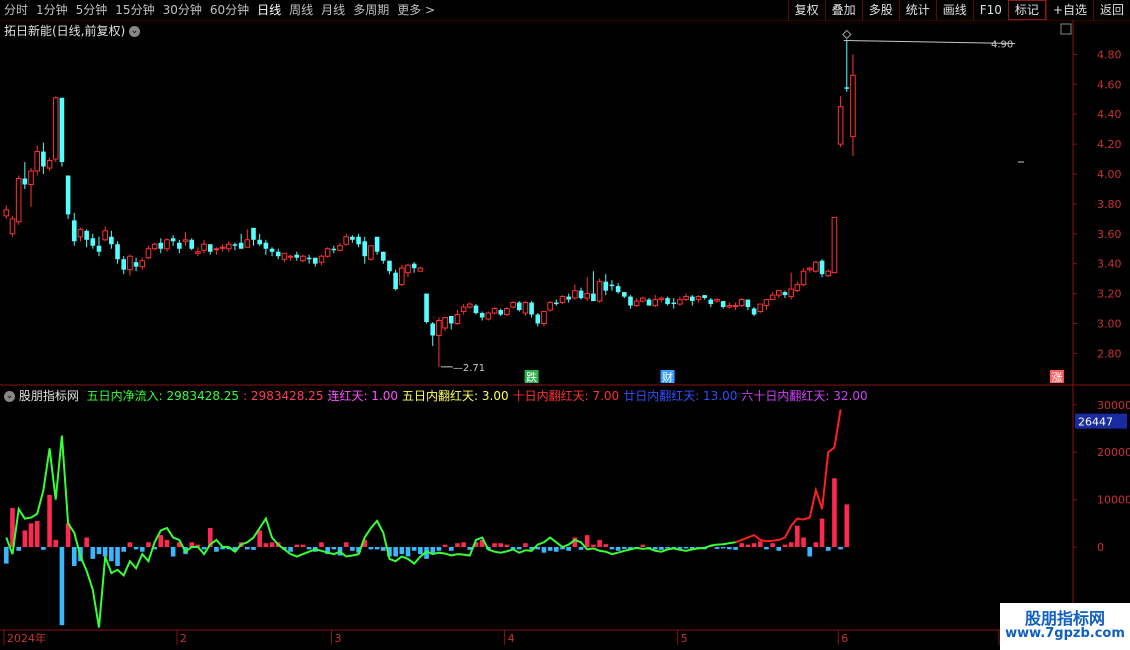 The width and height of the screenshot is (1130, 650). I want to click on date-label: 2024年, so click(26, 638).